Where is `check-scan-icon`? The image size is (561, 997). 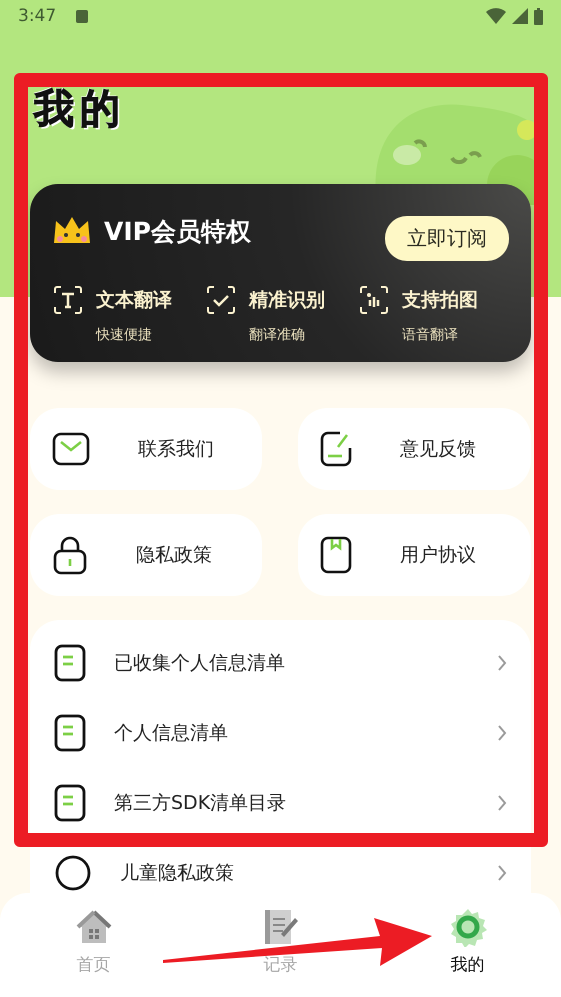 check-scan-icon is located at coordinates (221, 300).